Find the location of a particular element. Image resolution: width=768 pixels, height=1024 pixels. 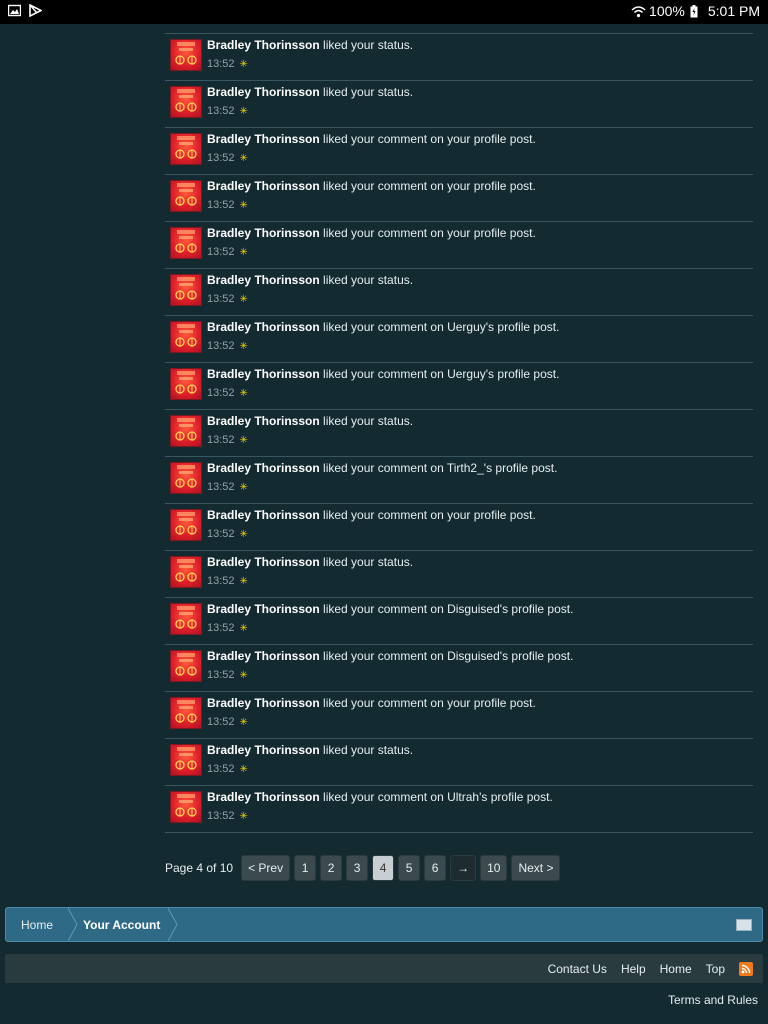

sitemap-icon is located at coordinates (744, 925).